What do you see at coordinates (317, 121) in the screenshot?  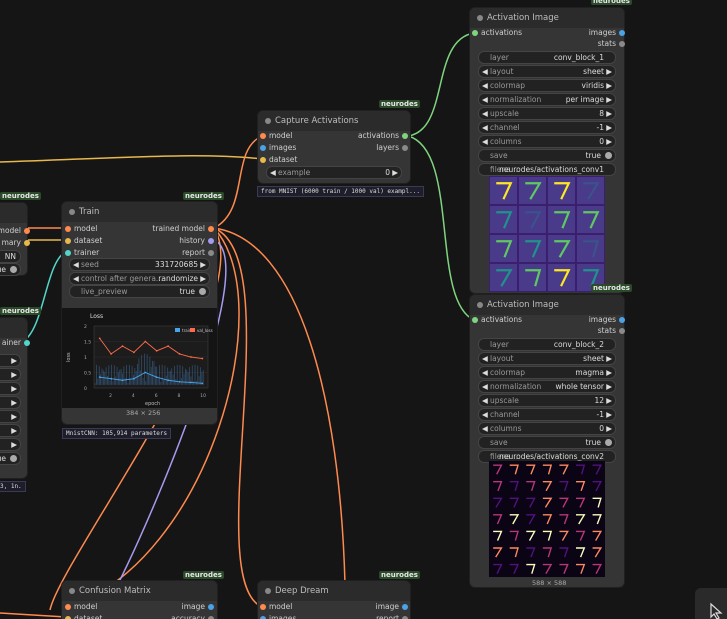 I see `node-title: Capture Activations` at bounding box center [317, 121].